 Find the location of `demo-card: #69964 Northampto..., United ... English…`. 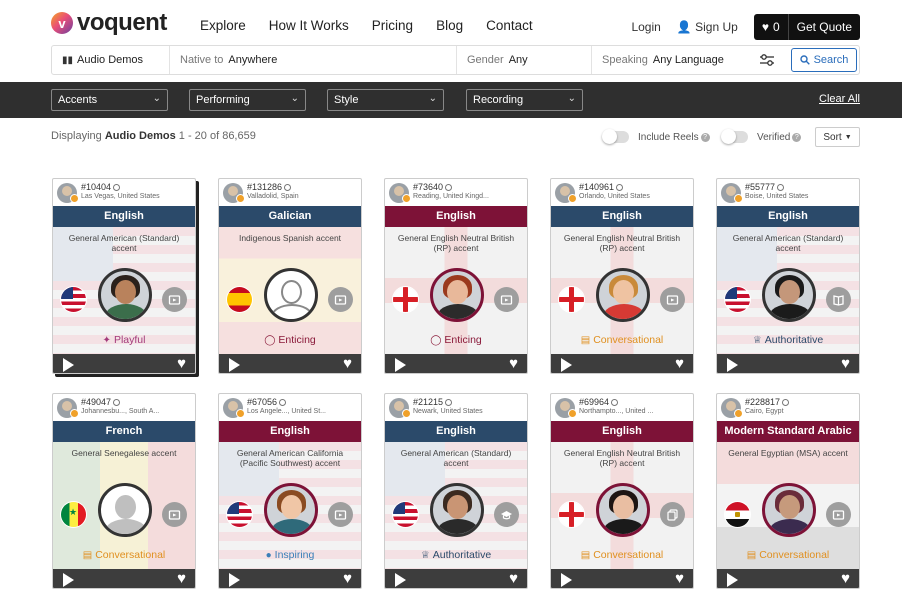

demo-card: #69964 Northampto..., United ... English… is located at coordinates (622, 491).